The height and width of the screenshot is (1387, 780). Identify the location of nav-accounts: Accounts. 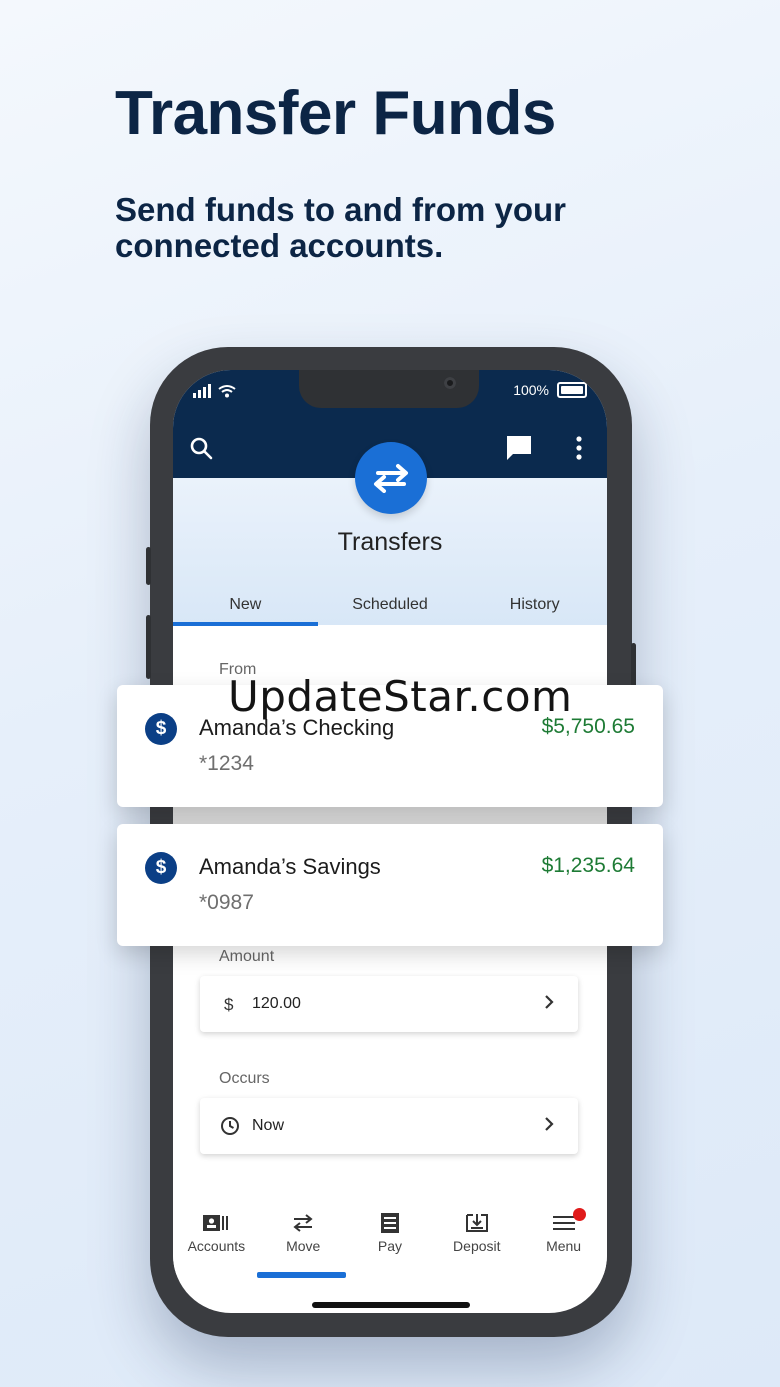
(216, 1237).